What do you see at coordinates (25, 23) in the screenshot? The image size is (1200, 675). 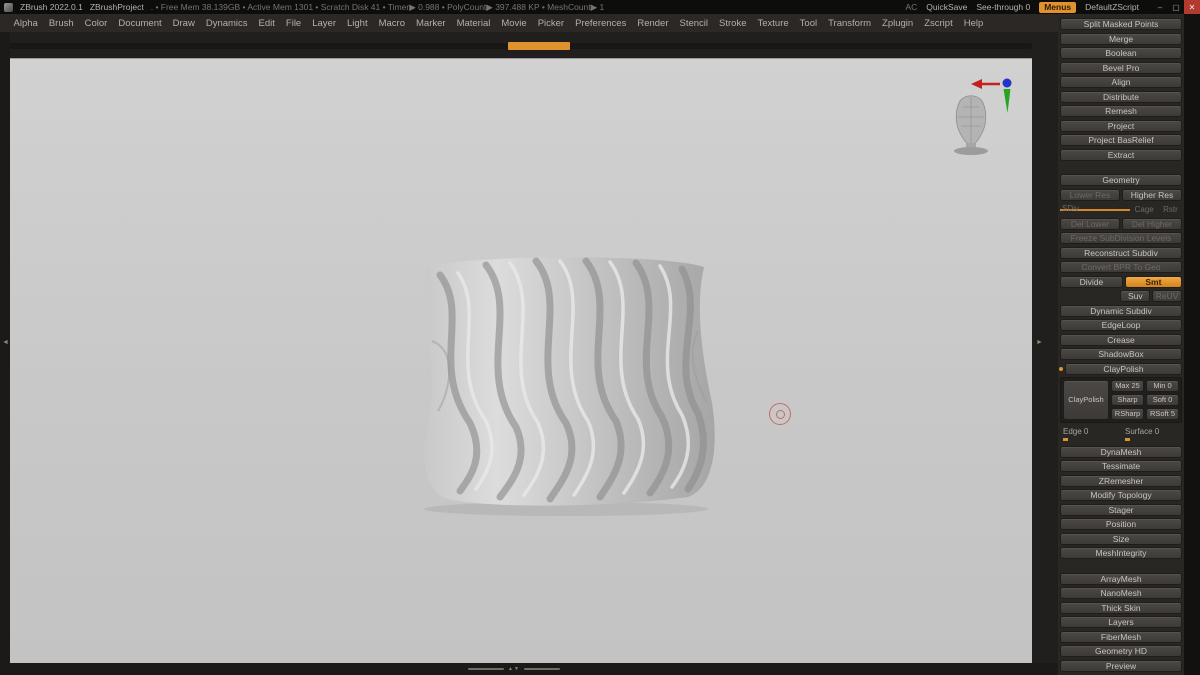 I see `menu-item-alpha: Alpha` at bounding box center [25, 23].